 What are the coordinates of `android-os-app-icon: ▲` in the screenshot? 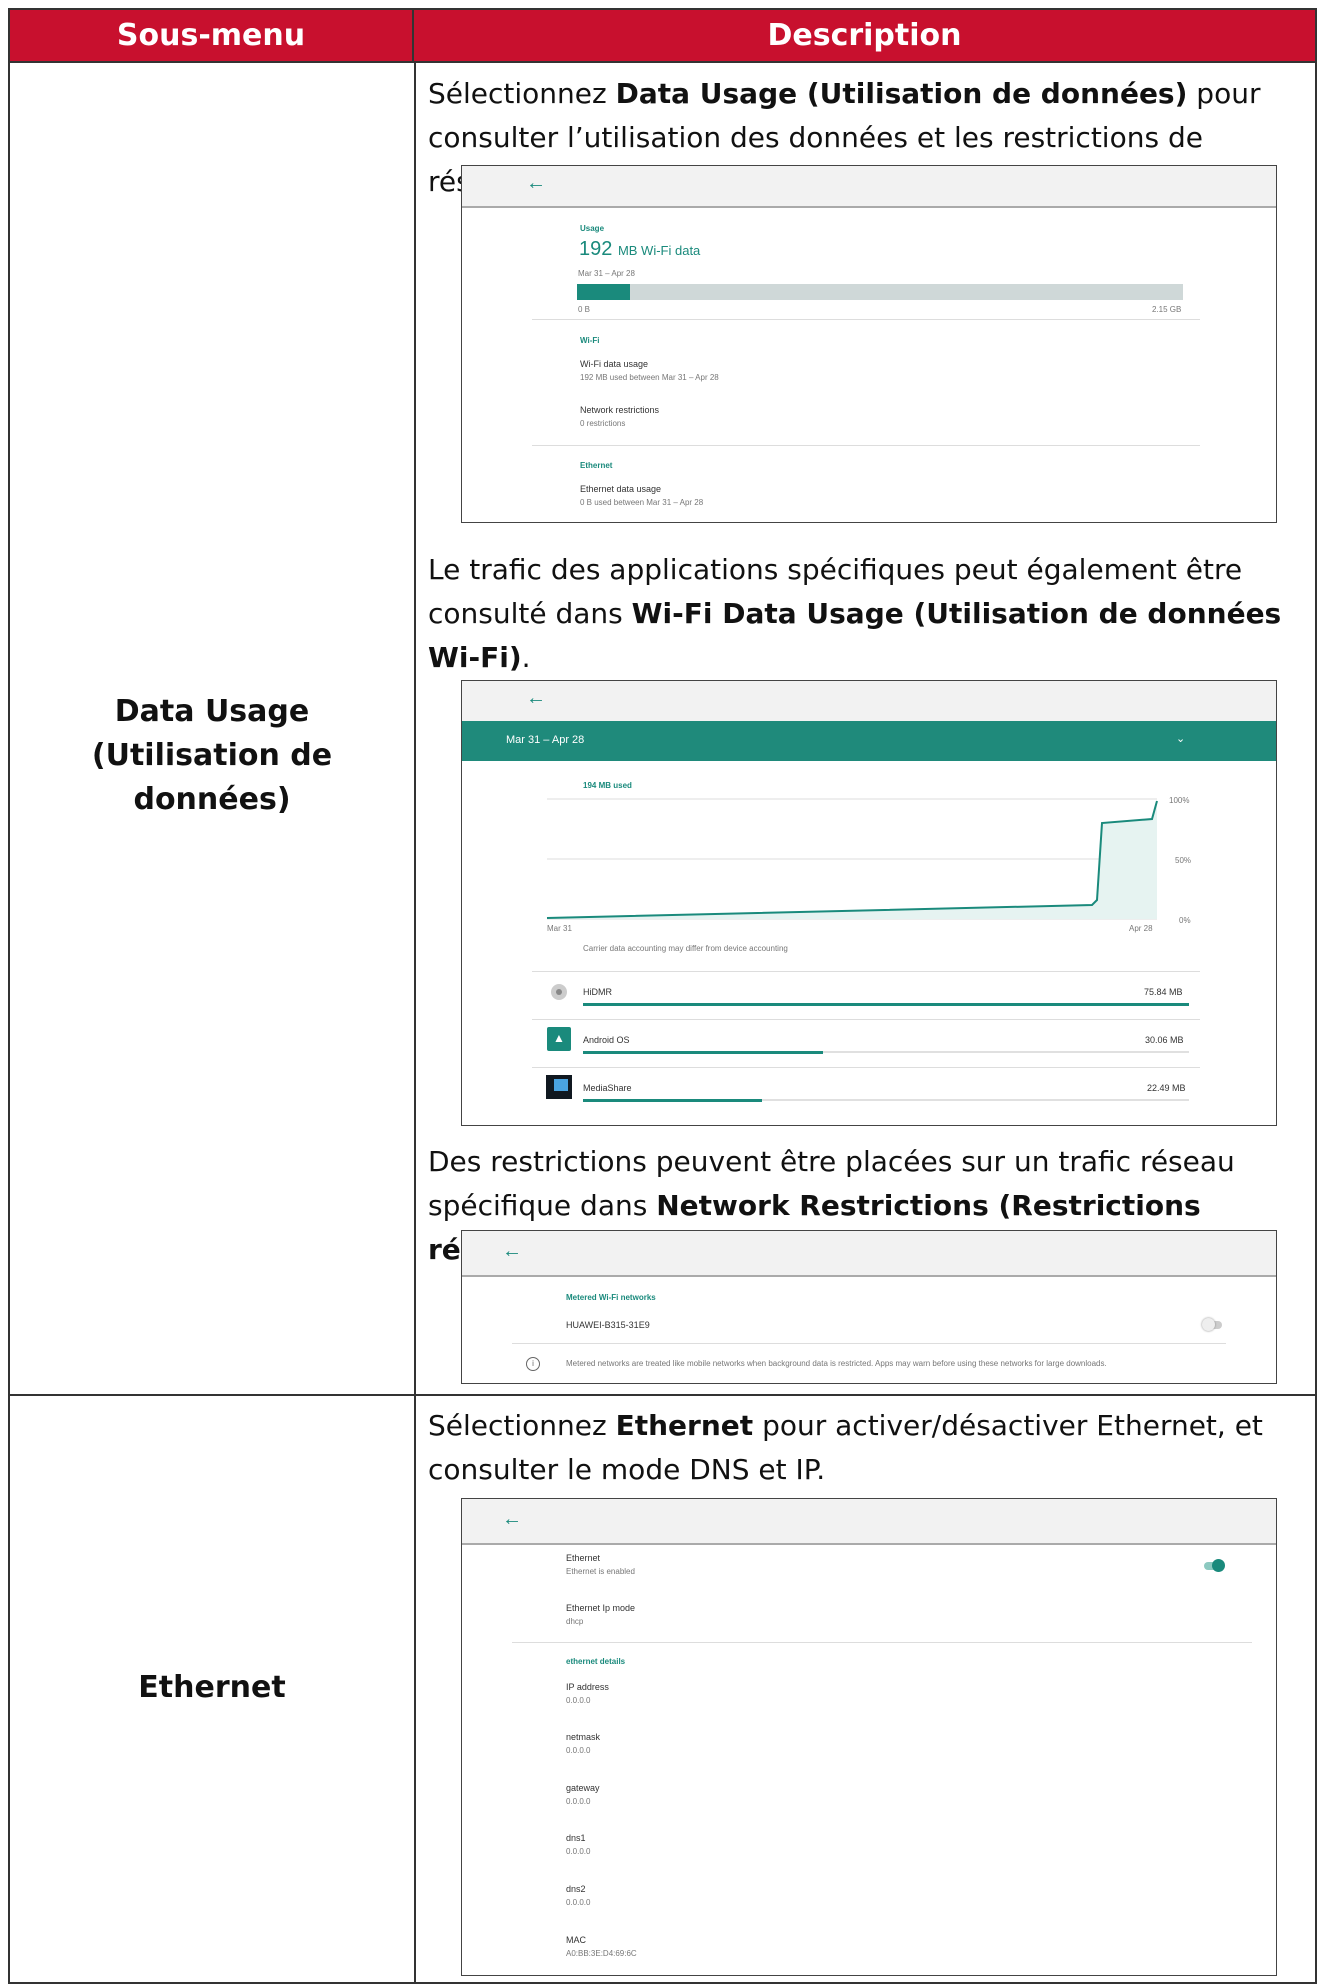 It's located at (559, 1039).